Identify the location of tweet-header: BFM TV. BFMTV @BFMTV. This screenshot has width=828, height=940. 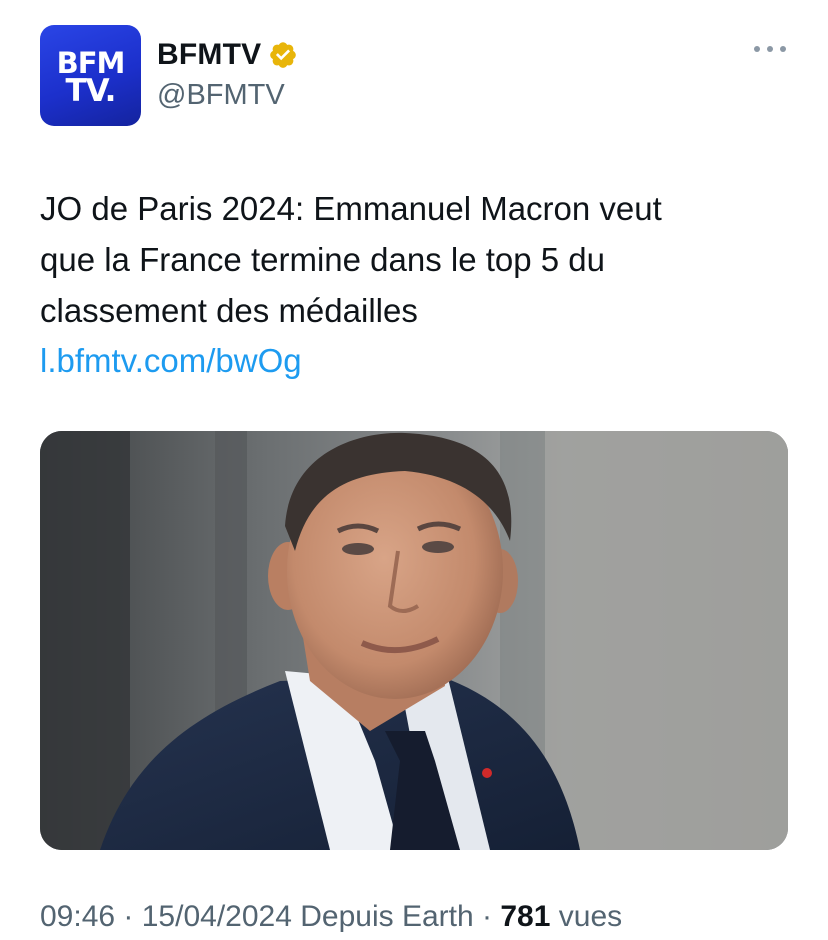
(415, 76).